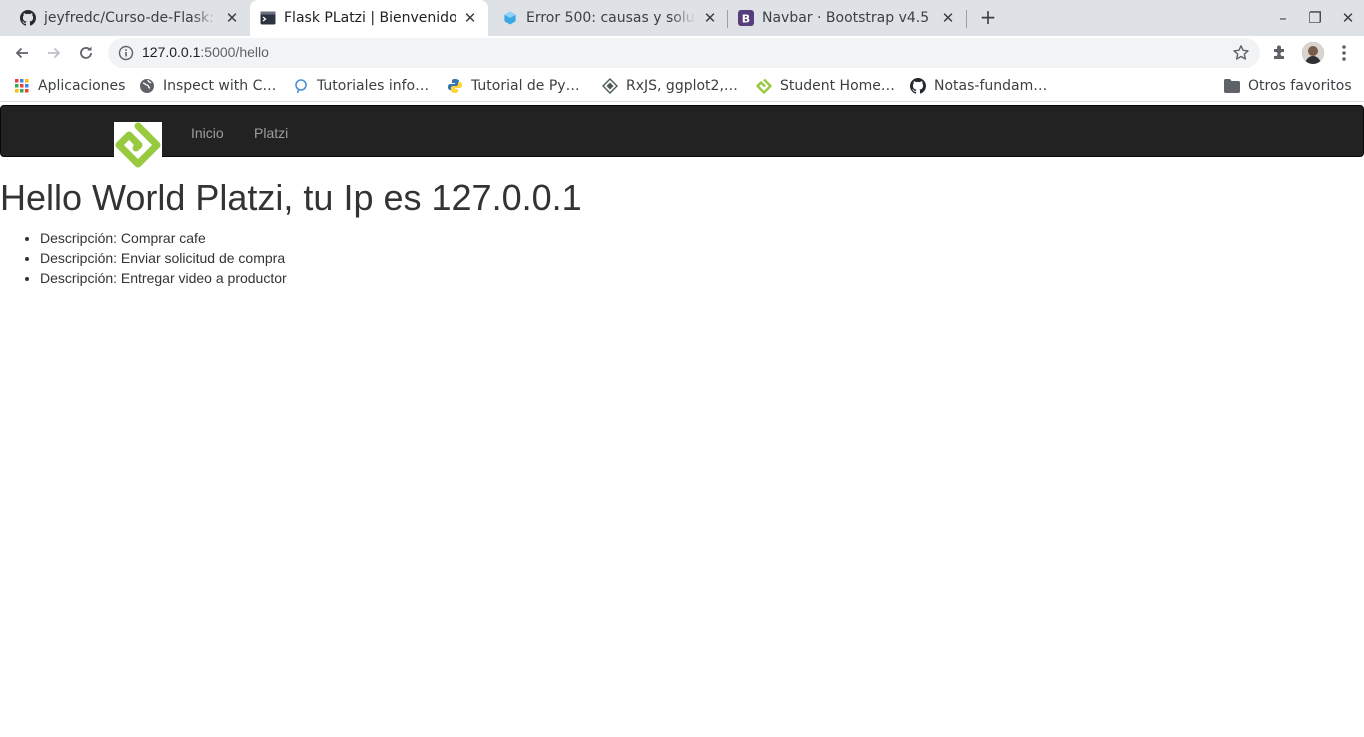 This screenshot has height=737, width=1364. I want to click on minimize-button: –, so click(1283, 18).